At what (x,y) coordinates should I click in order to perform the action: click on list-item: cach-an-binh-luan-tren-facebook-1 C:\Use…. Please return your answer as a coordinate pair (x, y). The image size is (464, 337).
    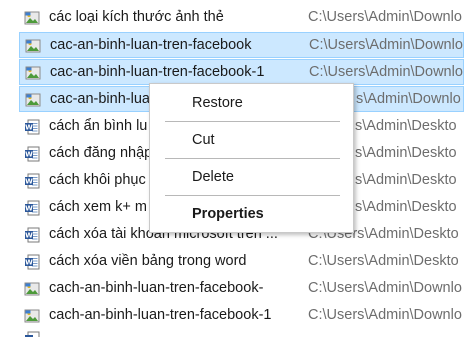
    Looking at the image, I should click on (241, 316).